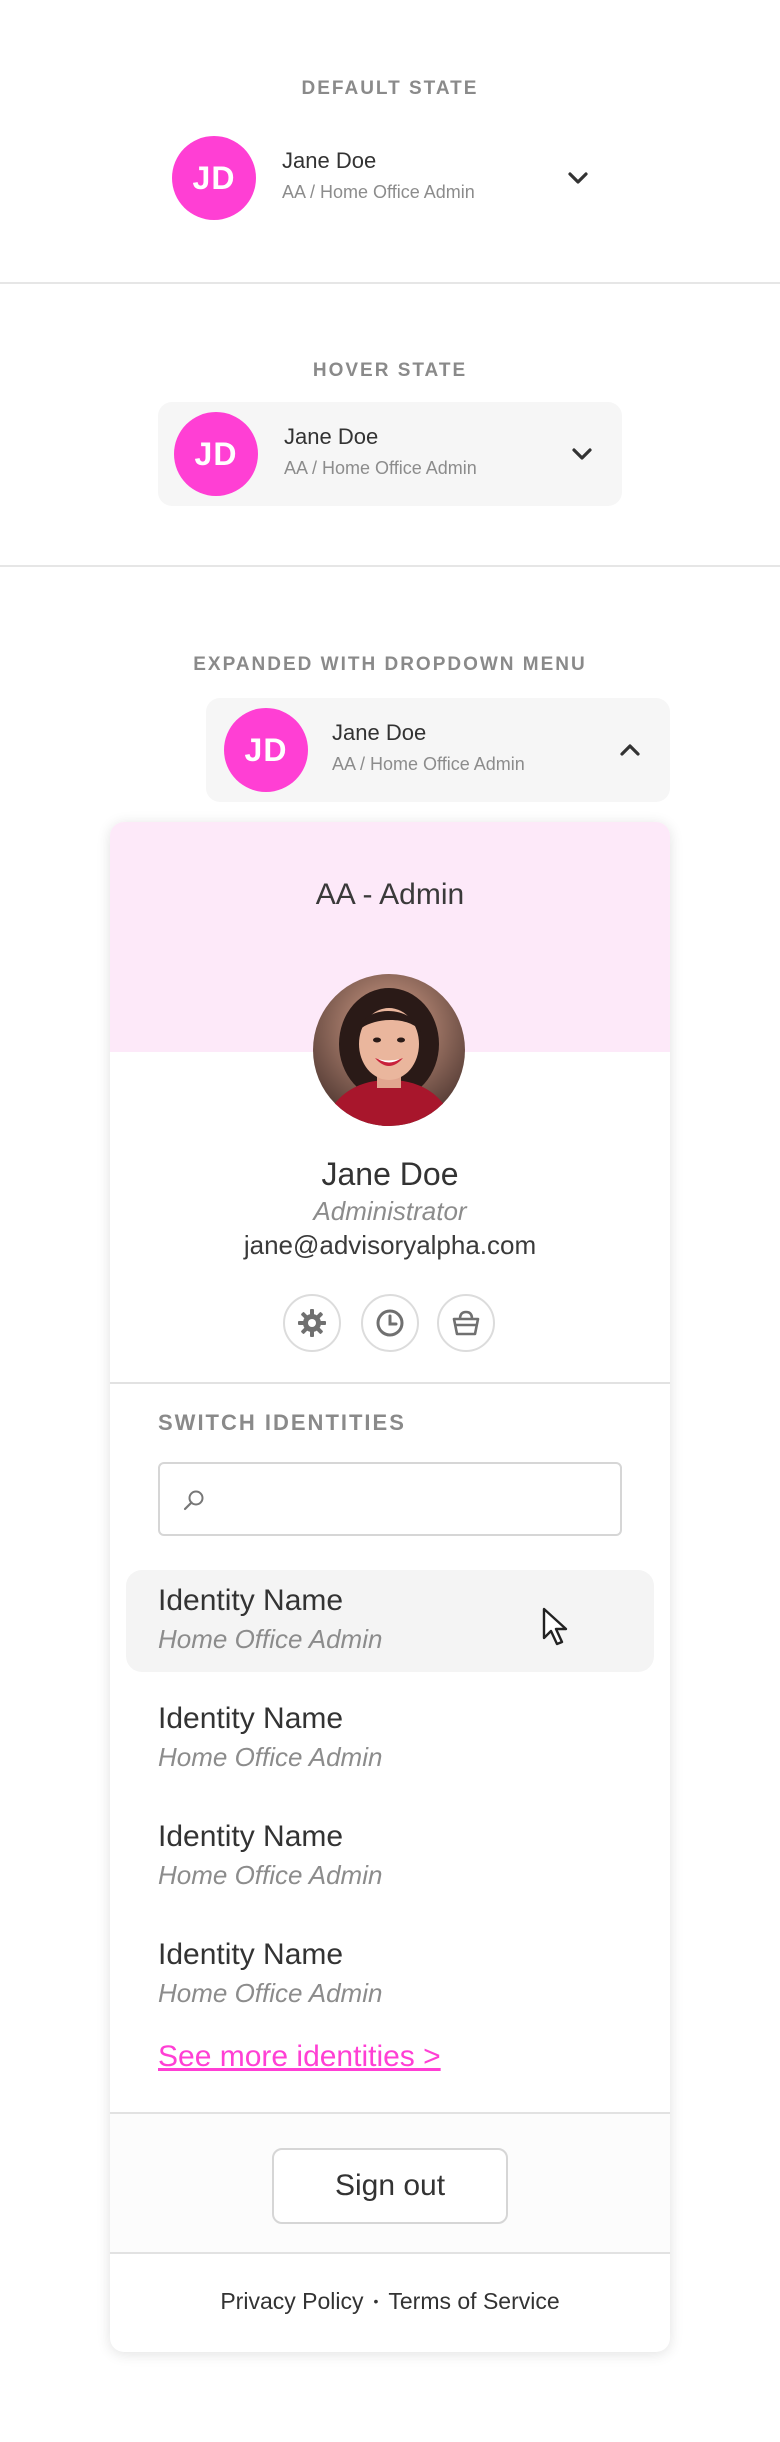 This screenshot has width=780, height=2442. What do you see at coordinates (390, 2186) in the screenshot?
I see `sign-out-button: Sign out` at bounding box center [390, 2186].